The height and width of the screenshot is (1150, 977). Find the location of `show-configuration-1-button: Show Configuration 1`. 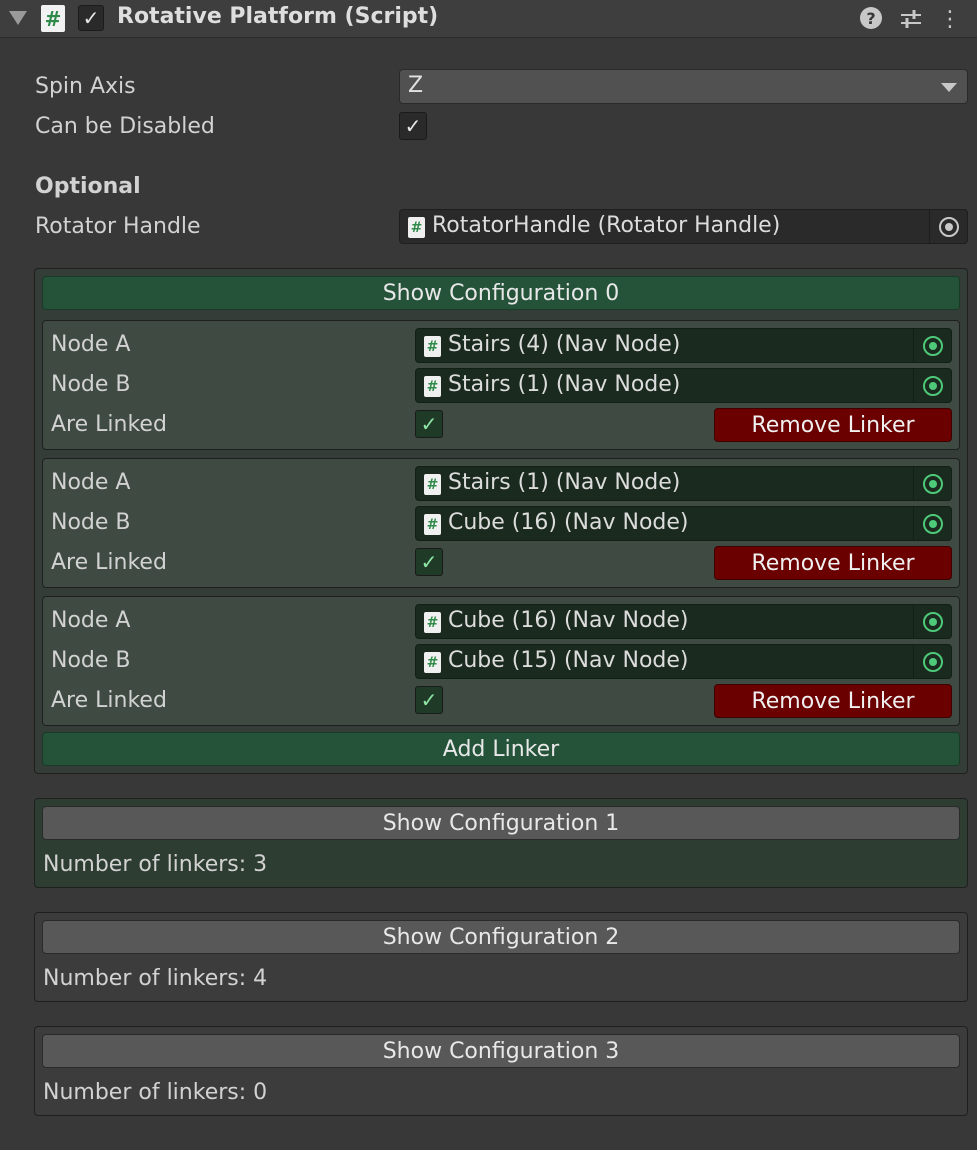

show-configuration-1-button: Show Configuration 1 is located at coordinates (501, 823).